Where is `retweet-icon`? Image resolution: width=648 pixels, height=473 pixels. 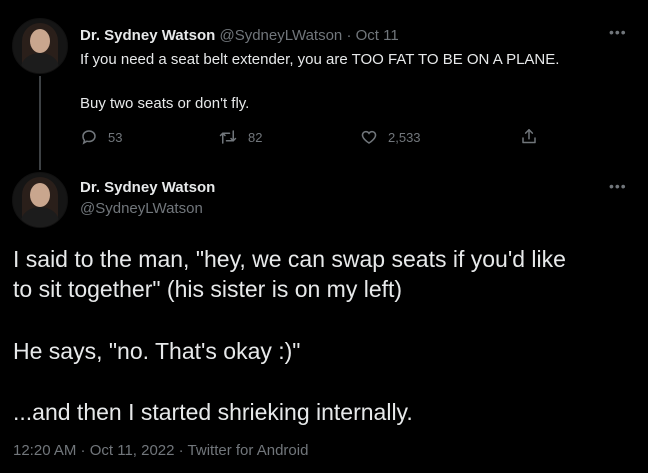
retweet-icon is located at coordinates (228, 137).